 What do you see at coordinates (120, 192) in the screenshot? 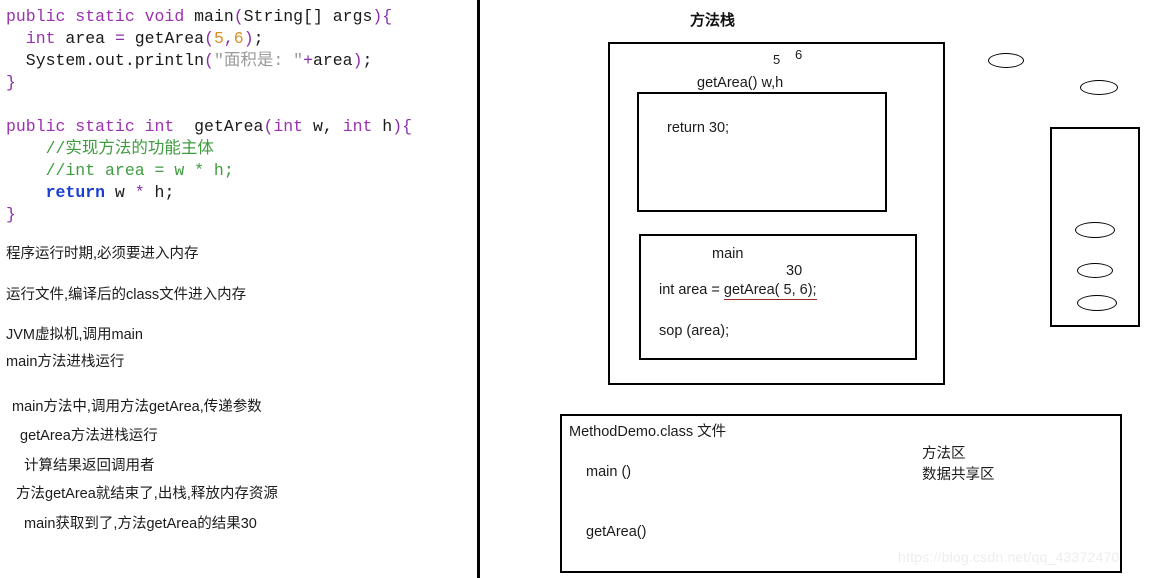
I see `code-token: w` at bounding box center [120, 192].